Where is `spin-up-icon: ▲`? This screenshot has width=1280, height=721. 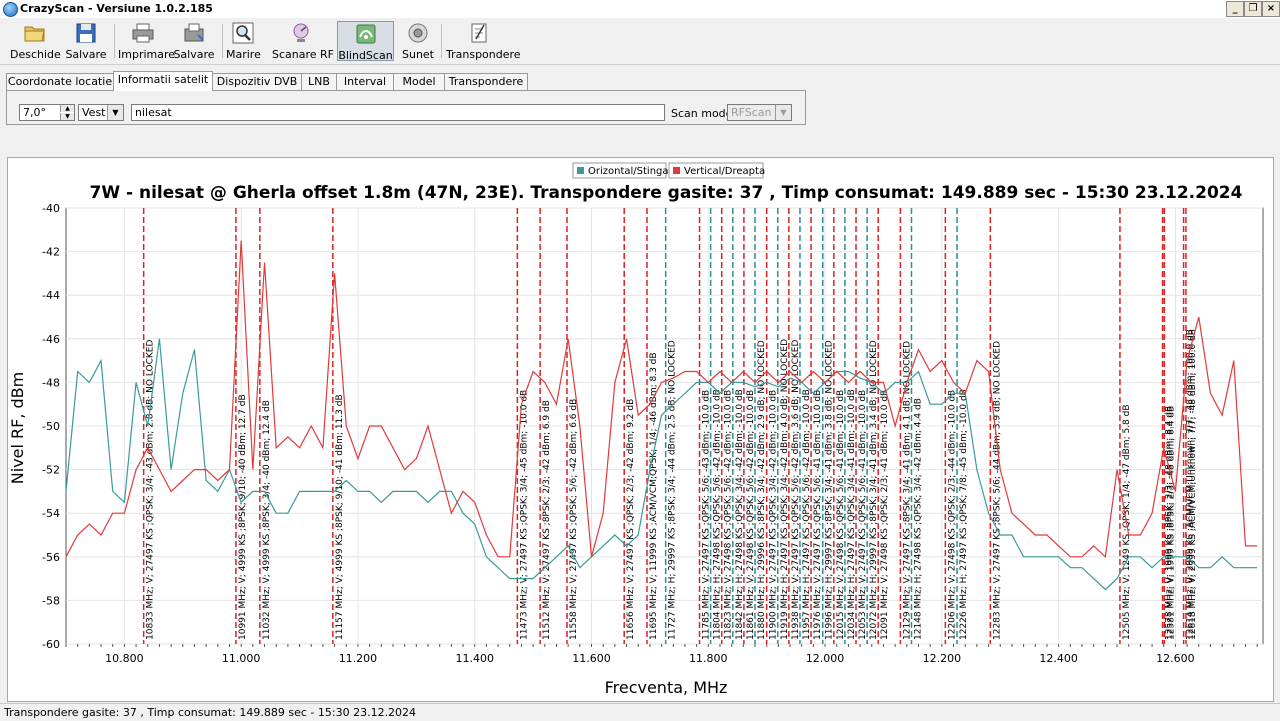
spin-up-icon: ▲ is located at coordinates (67, 108).